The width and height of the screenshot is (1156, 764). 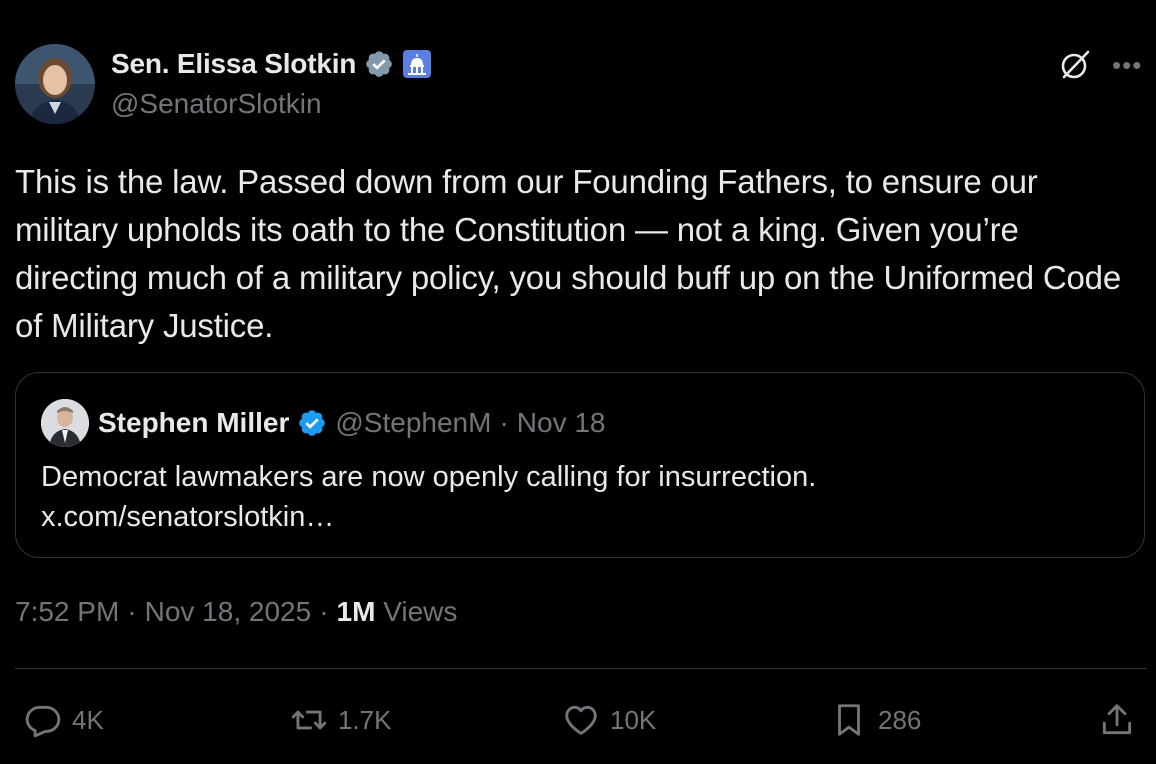 I want to click on author-avatar, so click(x=55, y=84).